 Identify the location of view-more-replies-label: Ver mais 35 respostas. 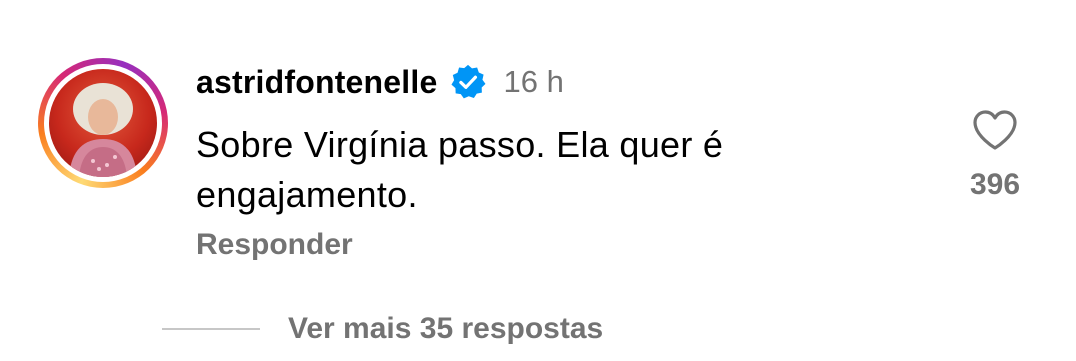
(446, 328).